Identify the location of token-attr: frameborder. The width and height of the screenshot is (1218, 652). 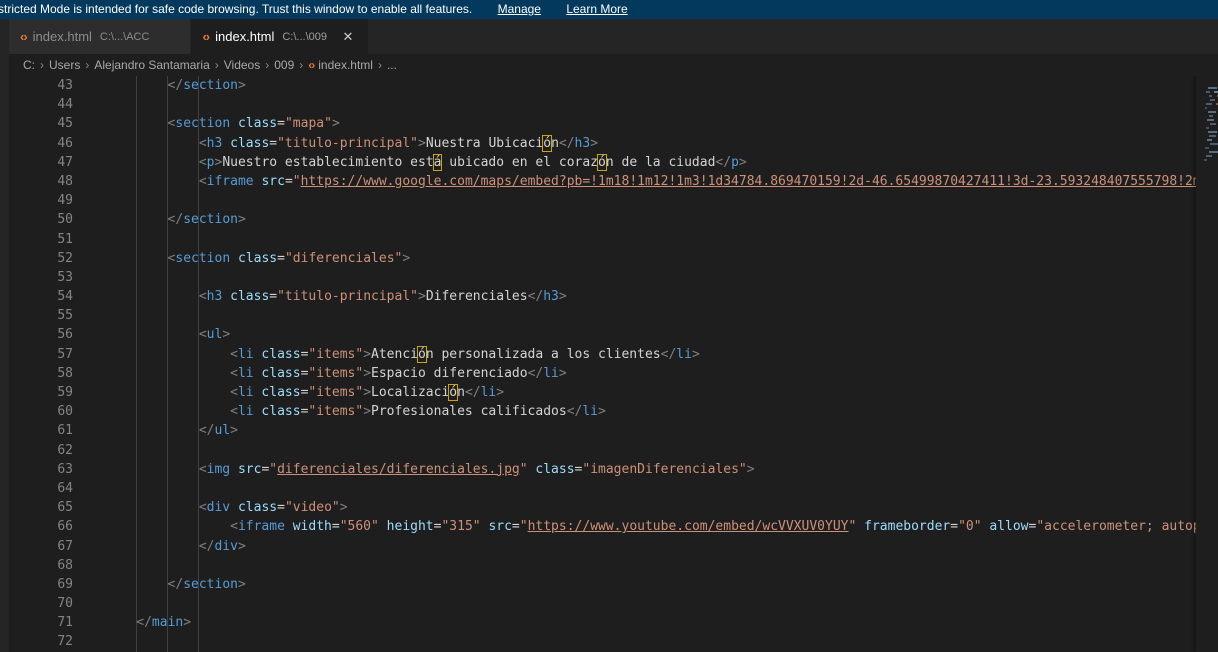
(907, 527).